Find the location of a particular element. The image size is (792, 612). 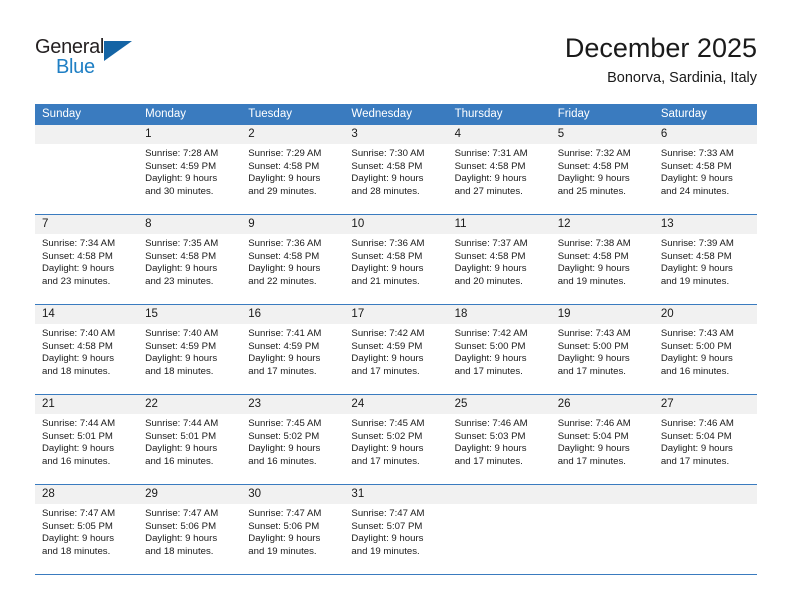

day-number: 7 is located at coordinates (87, 224).